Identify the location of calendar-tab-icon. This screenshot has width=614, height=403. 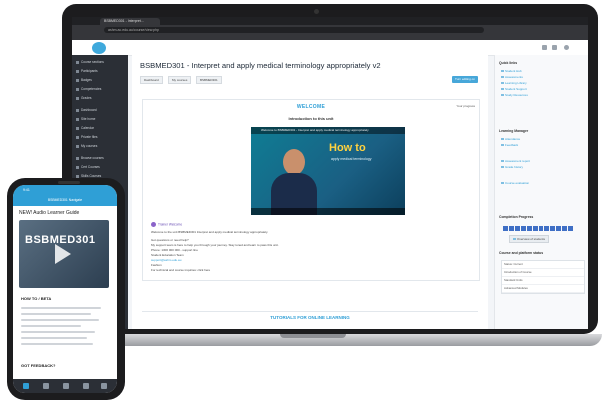
(66, 386).